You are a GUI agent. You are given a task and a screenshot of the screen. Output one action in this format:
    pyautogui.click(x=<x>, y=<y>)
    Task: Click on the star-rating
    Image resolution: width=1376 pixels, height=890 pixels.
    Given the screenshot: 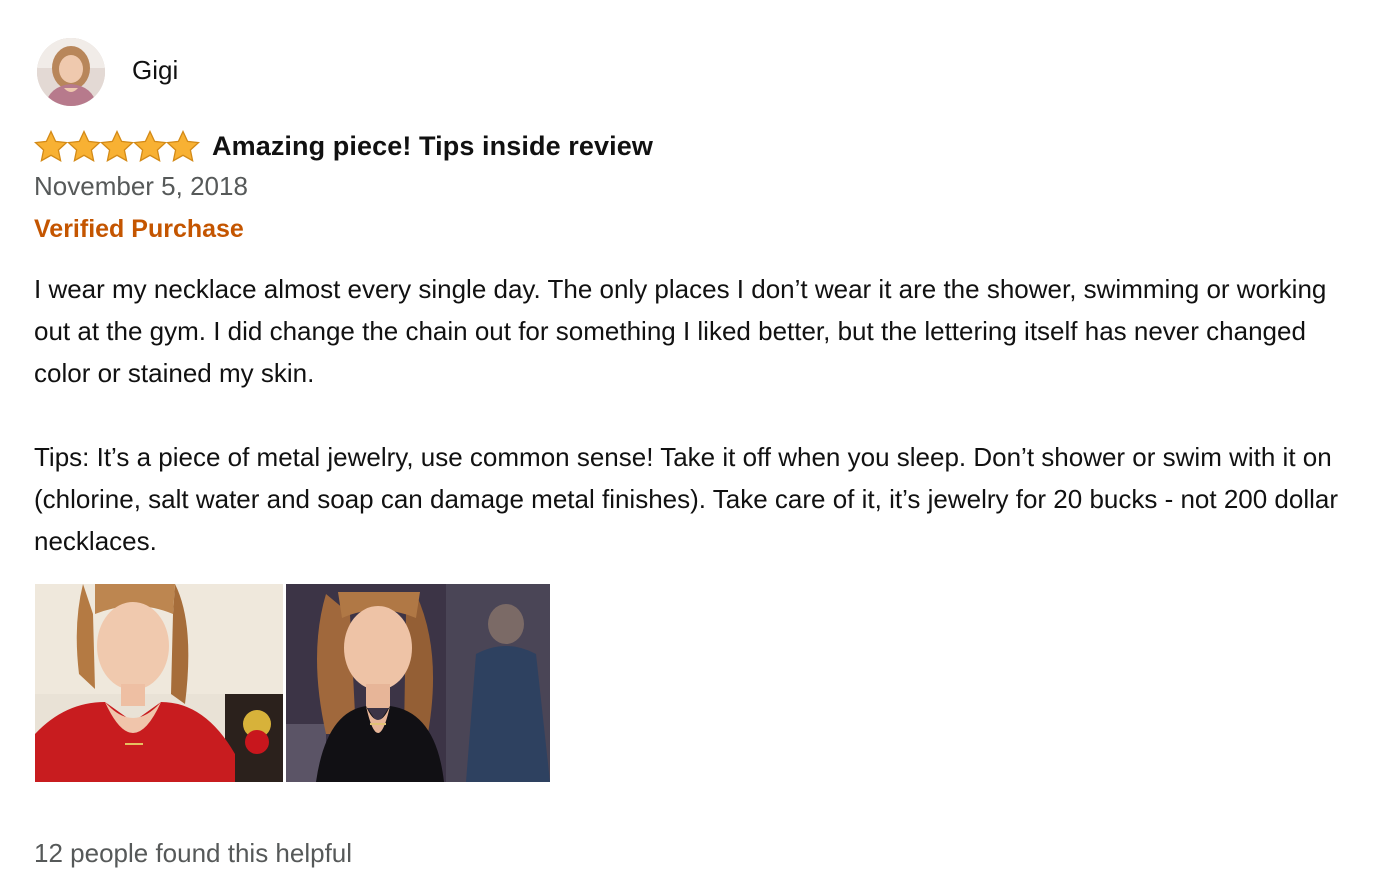 What is the action you would take?
    pyautogui.click(x=117, y=146)
    